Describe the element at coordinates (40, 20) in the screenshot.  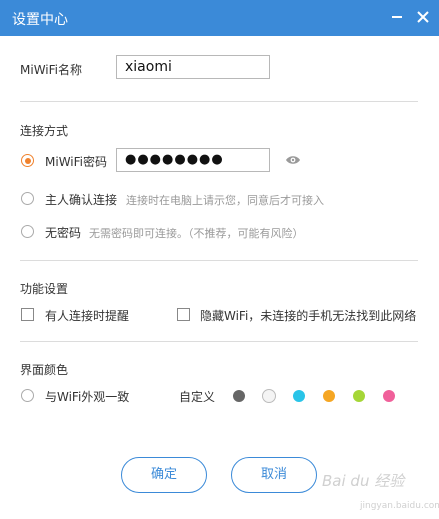
I see `window-title: 设置中心` at that location.